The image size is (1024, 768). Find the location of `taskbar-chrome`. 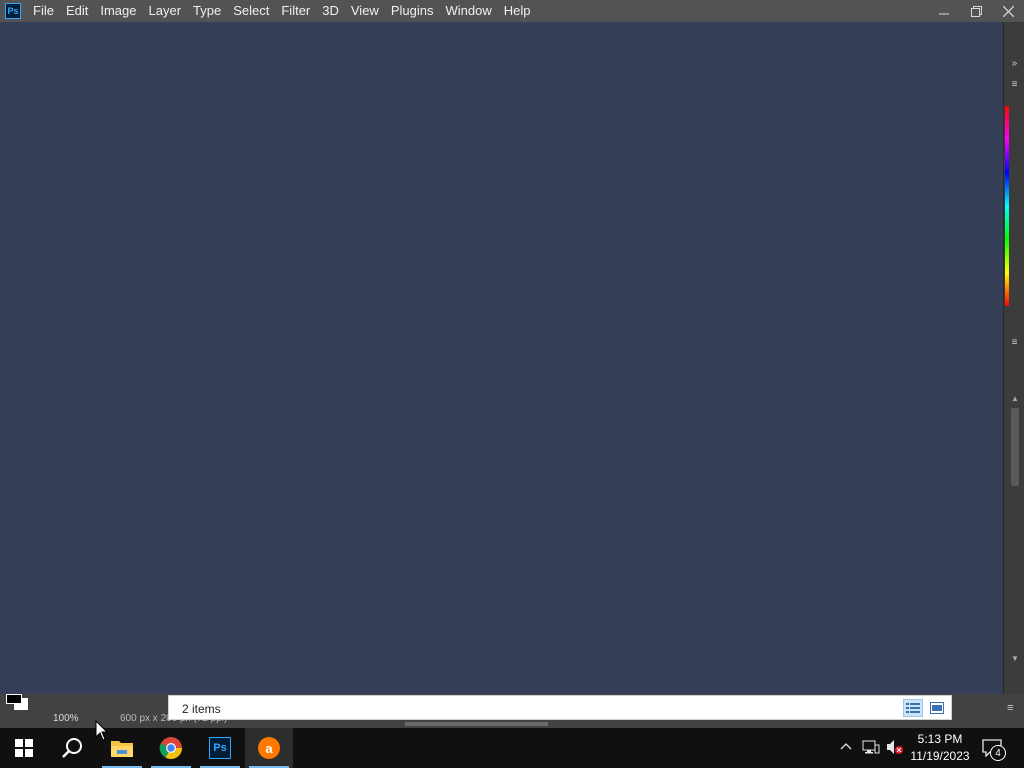

taskbar-chrome is located at coordinates (171, 748).